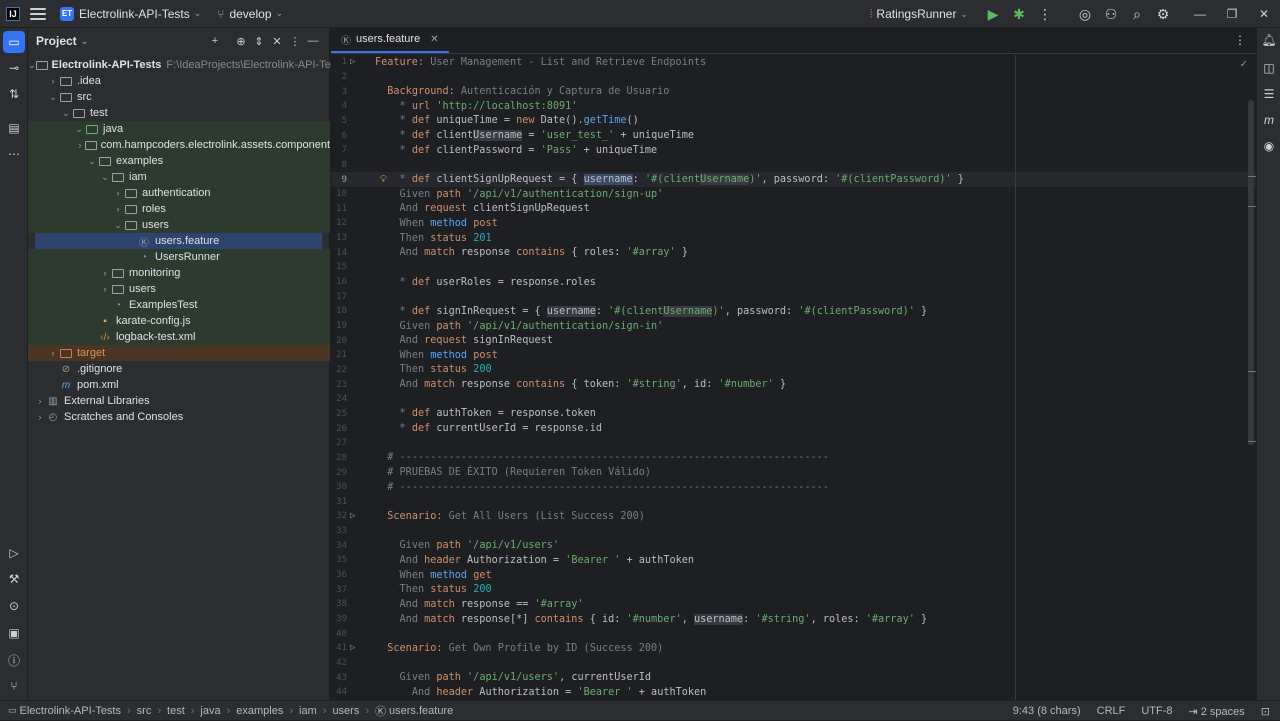 This screenshot has width=1280, height=721. I want to click on code-line: 34 Given path '/api/v1/users', so click(793, 545).